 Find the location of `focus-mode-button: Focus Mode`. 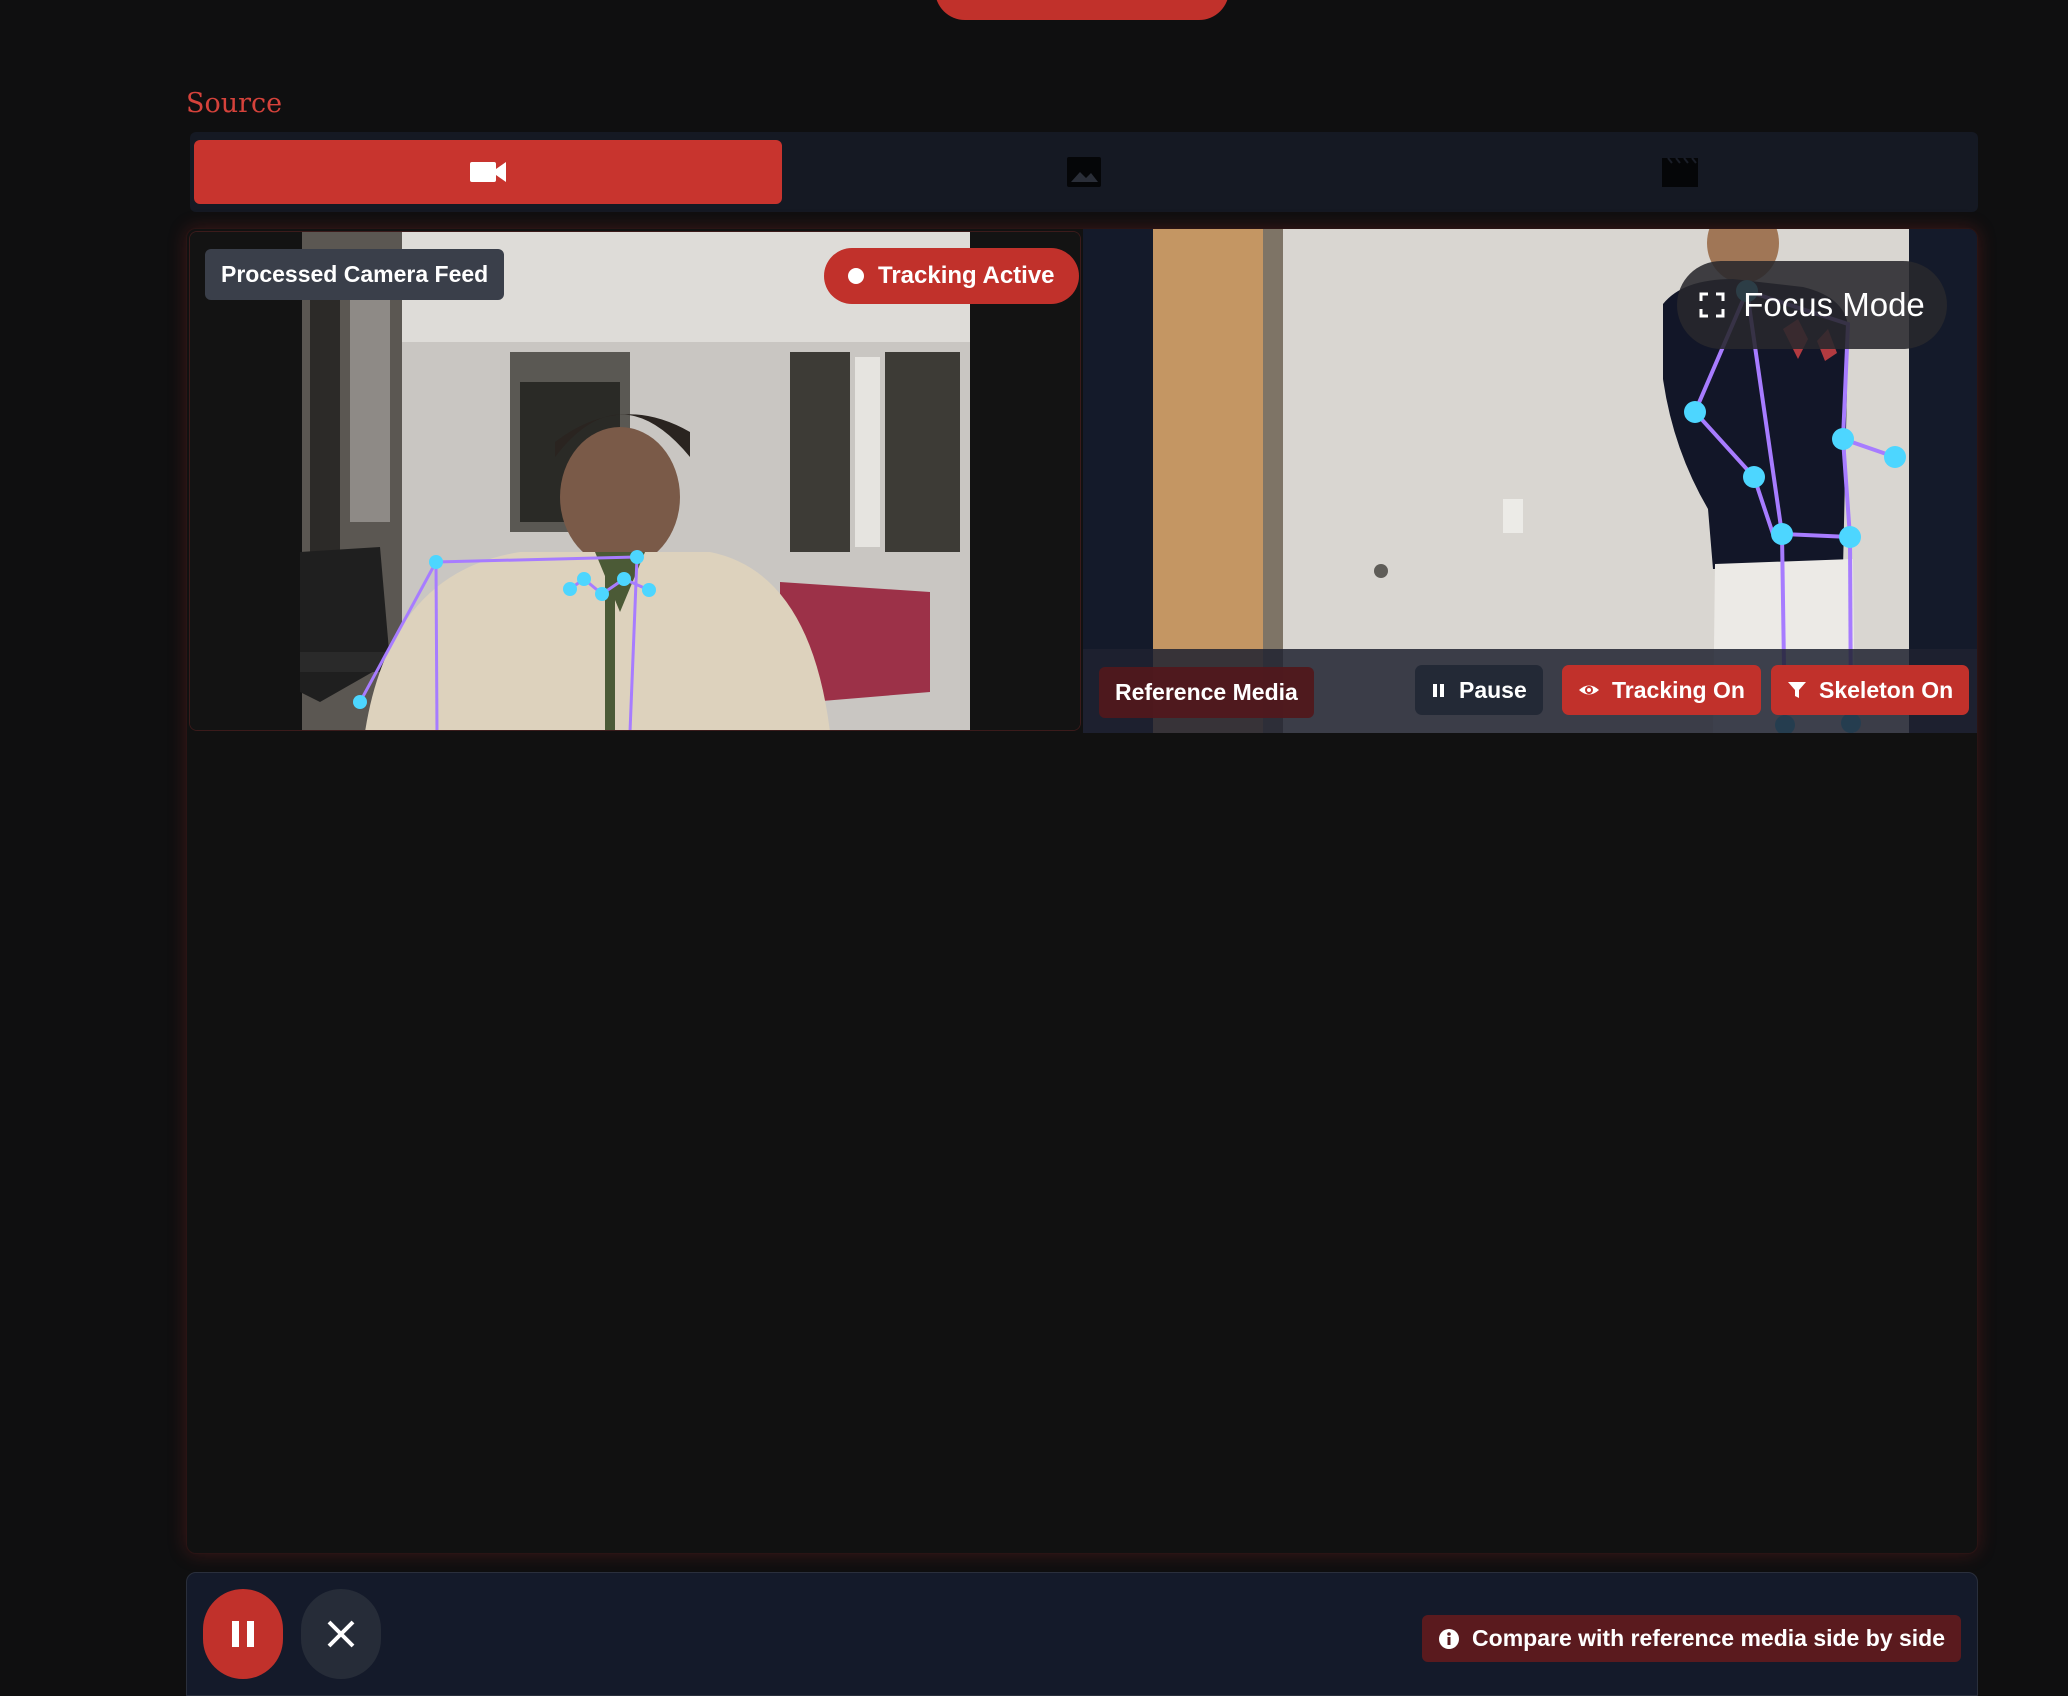

focus-mode-button: Focus Mode is located at coordinates (1812, 305).